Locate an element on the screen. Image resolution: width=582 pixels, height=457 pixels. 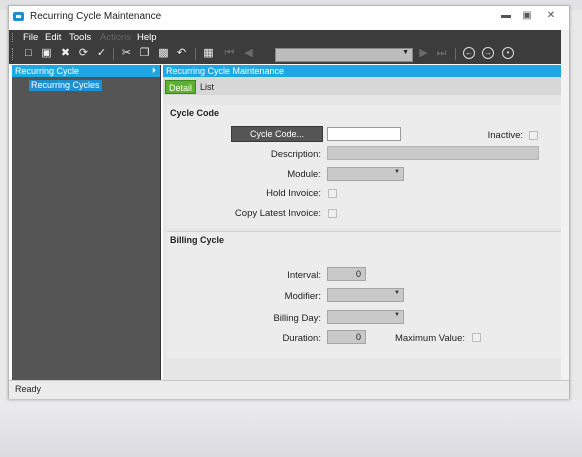
module-select: ▼ is located at coordinates (365, 174).